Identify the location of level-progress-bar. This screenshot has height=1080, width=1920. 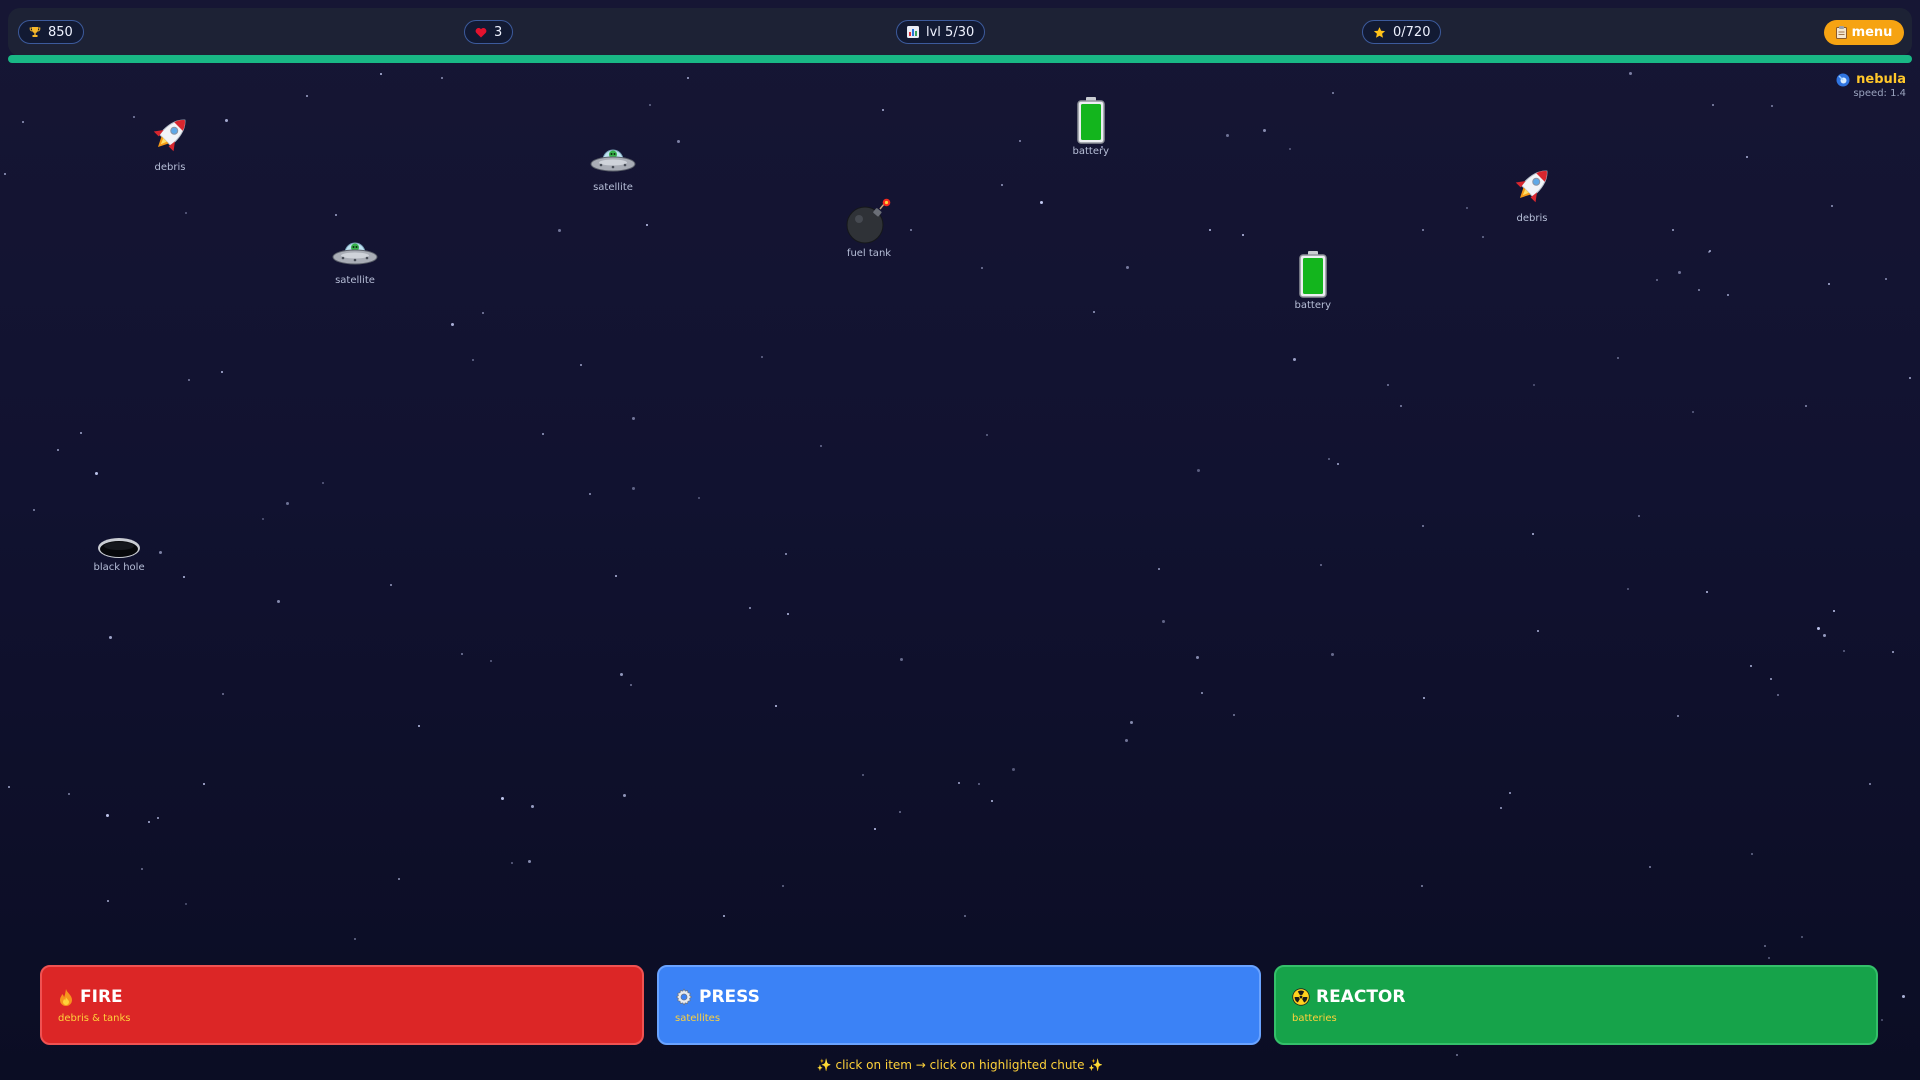
(960, 59).